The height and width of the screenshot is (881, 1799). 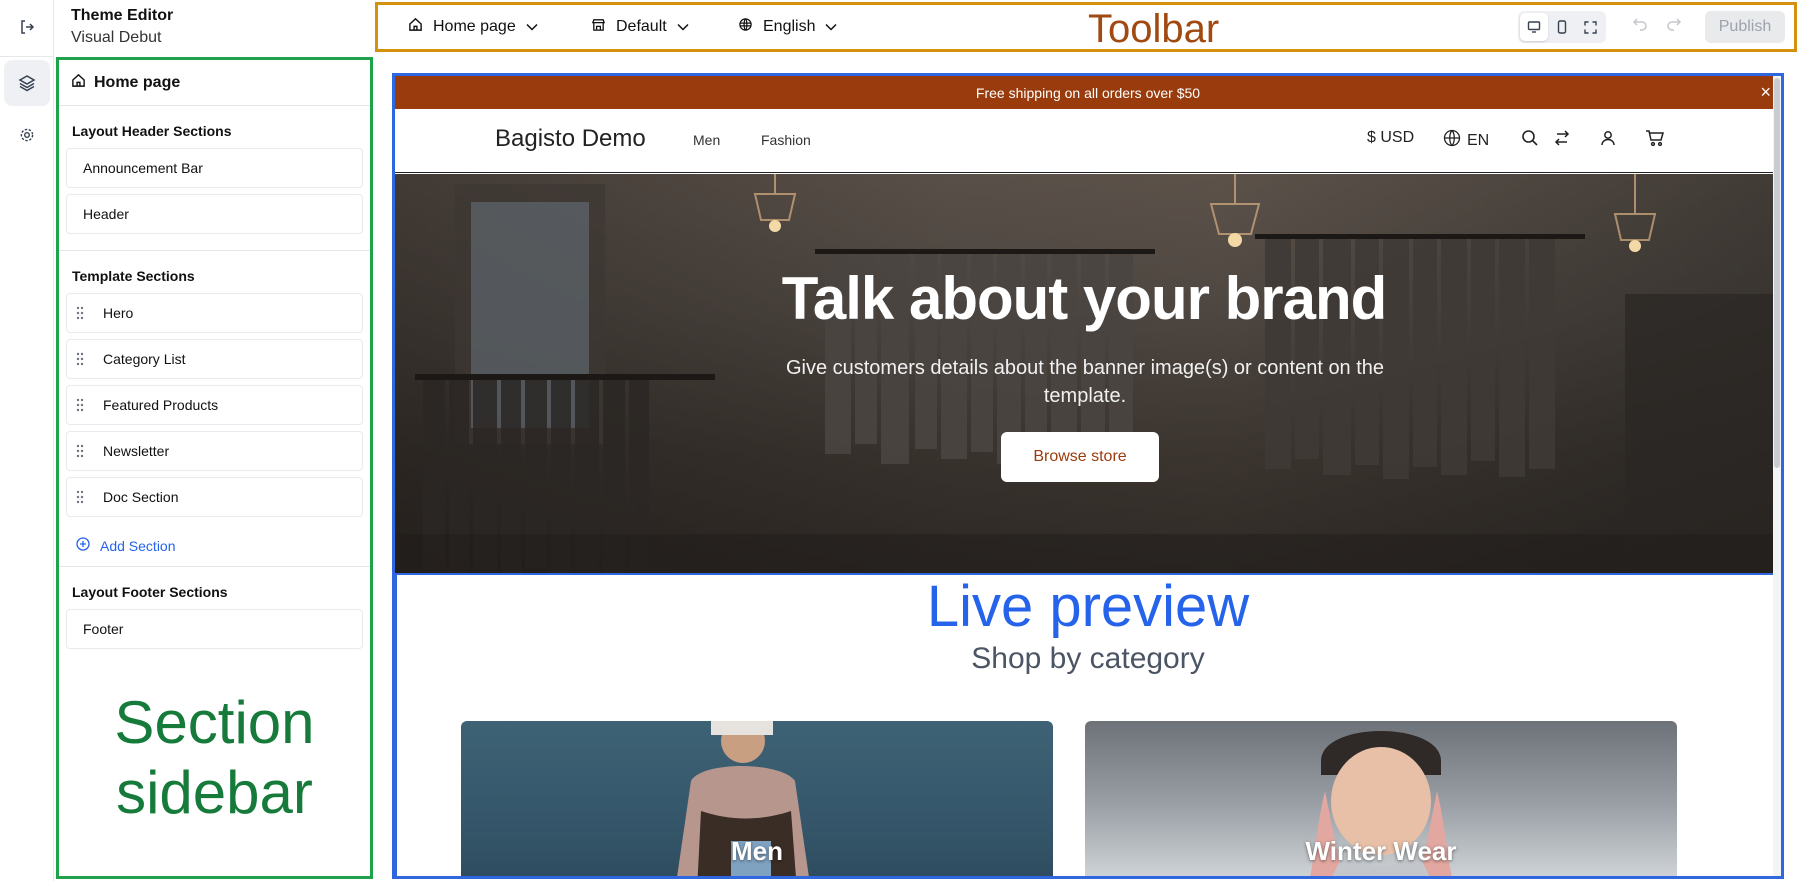 I want to click on compare-icon, so click(x=1562, y=138).